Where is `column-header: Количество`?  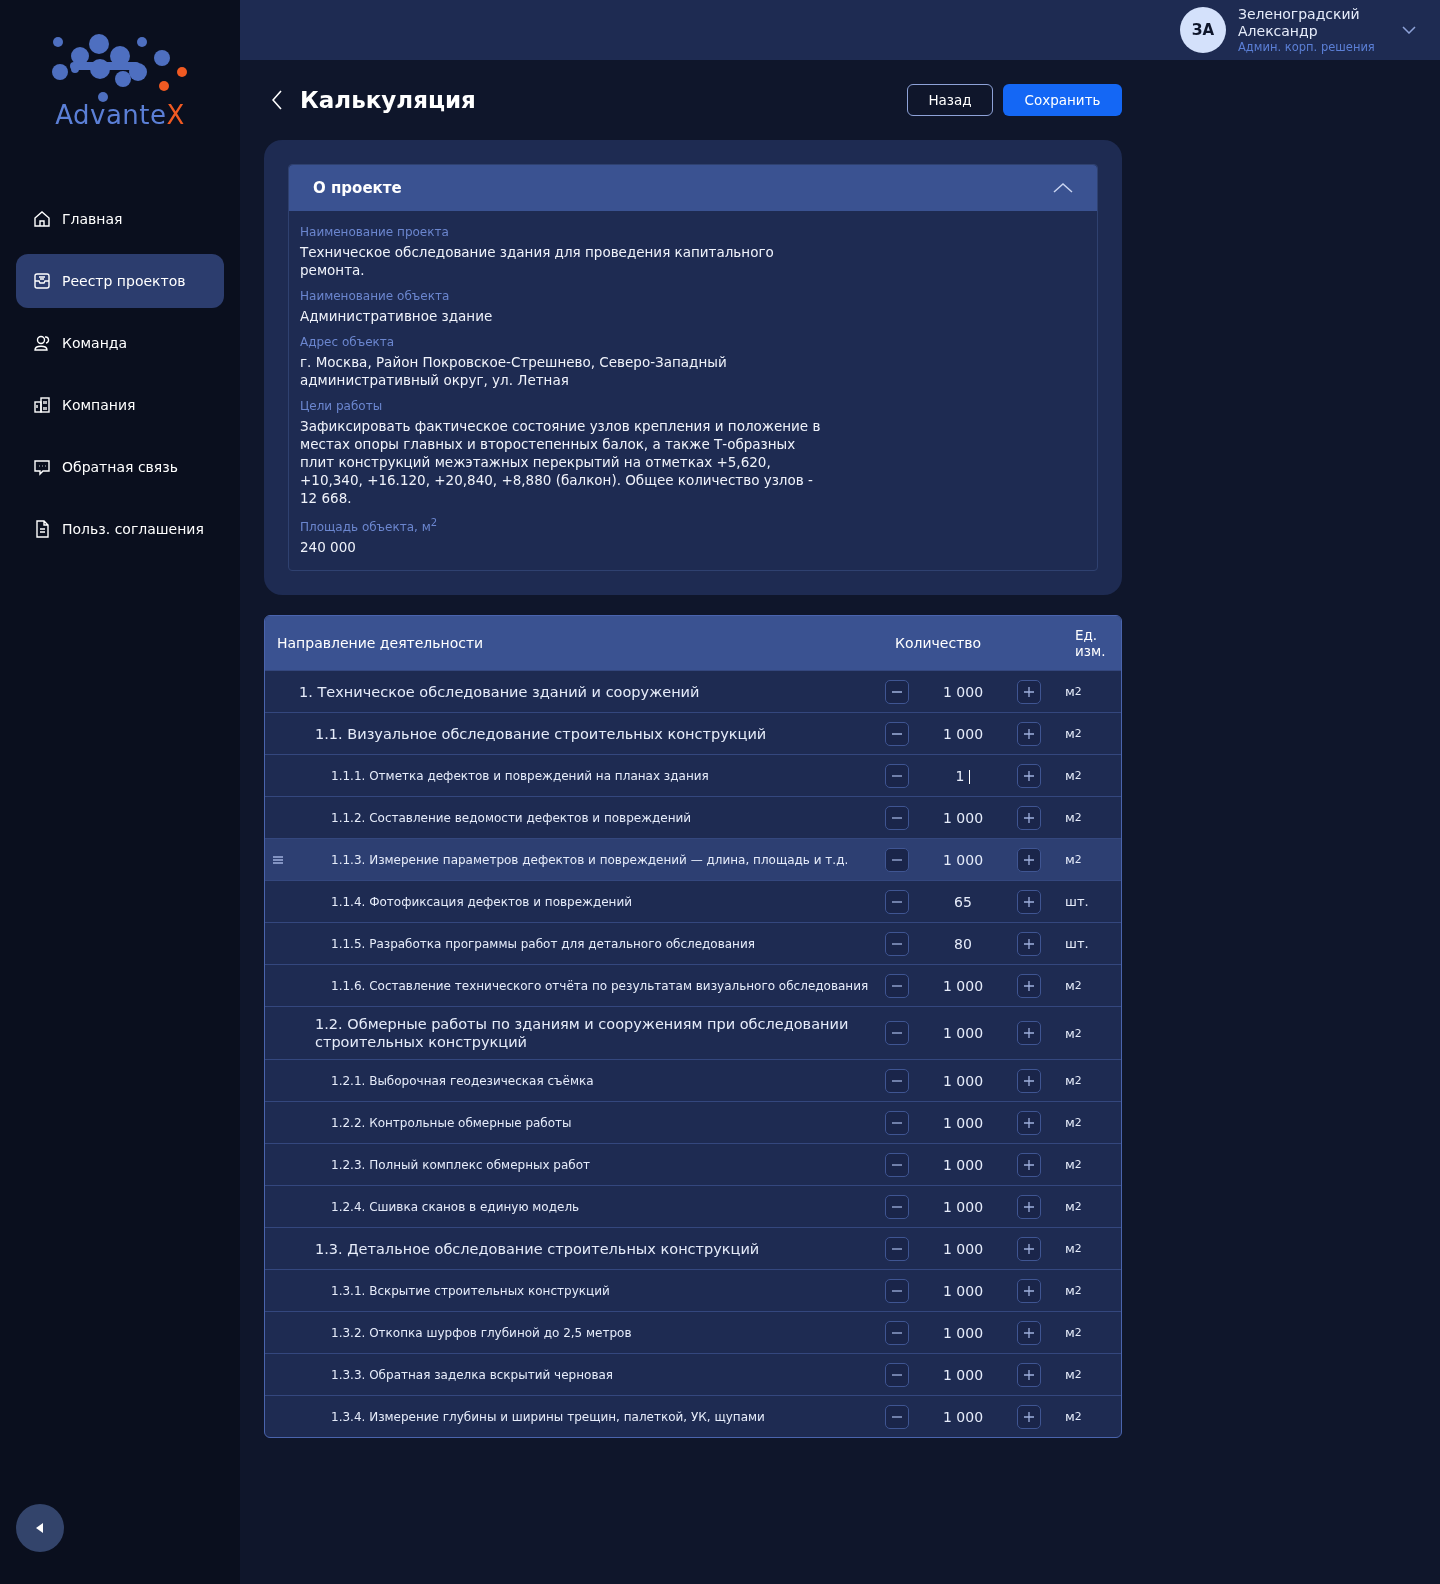 column-header: Количество is located at coordinates (939, 643).